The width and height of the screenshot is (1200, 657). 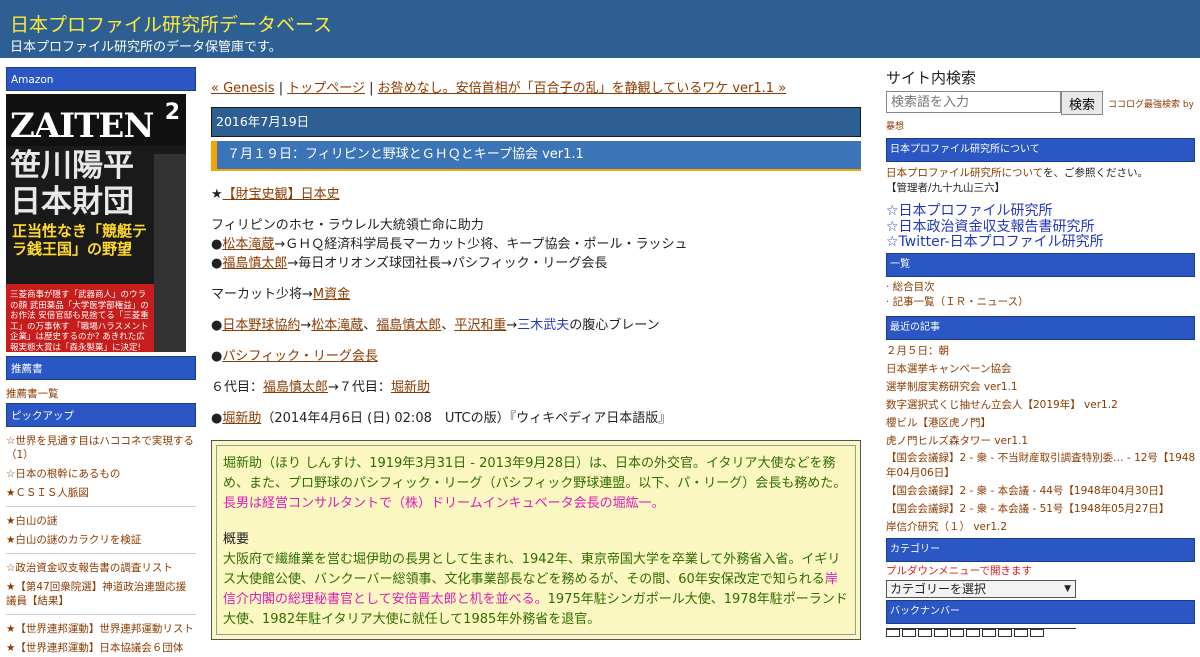 What do you see at coordinates (1040, 150) in the screenshot?
I see `about-heading: 日本プロファイル研究所について` at bounding box center [1040, 150].